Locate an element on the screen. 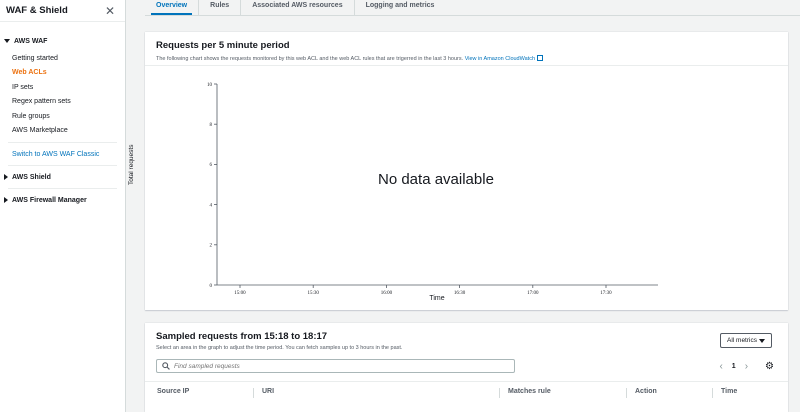 The image size is (800, 412). all-metrics-dropdown: All metrics is located at coordinates (746, 340).